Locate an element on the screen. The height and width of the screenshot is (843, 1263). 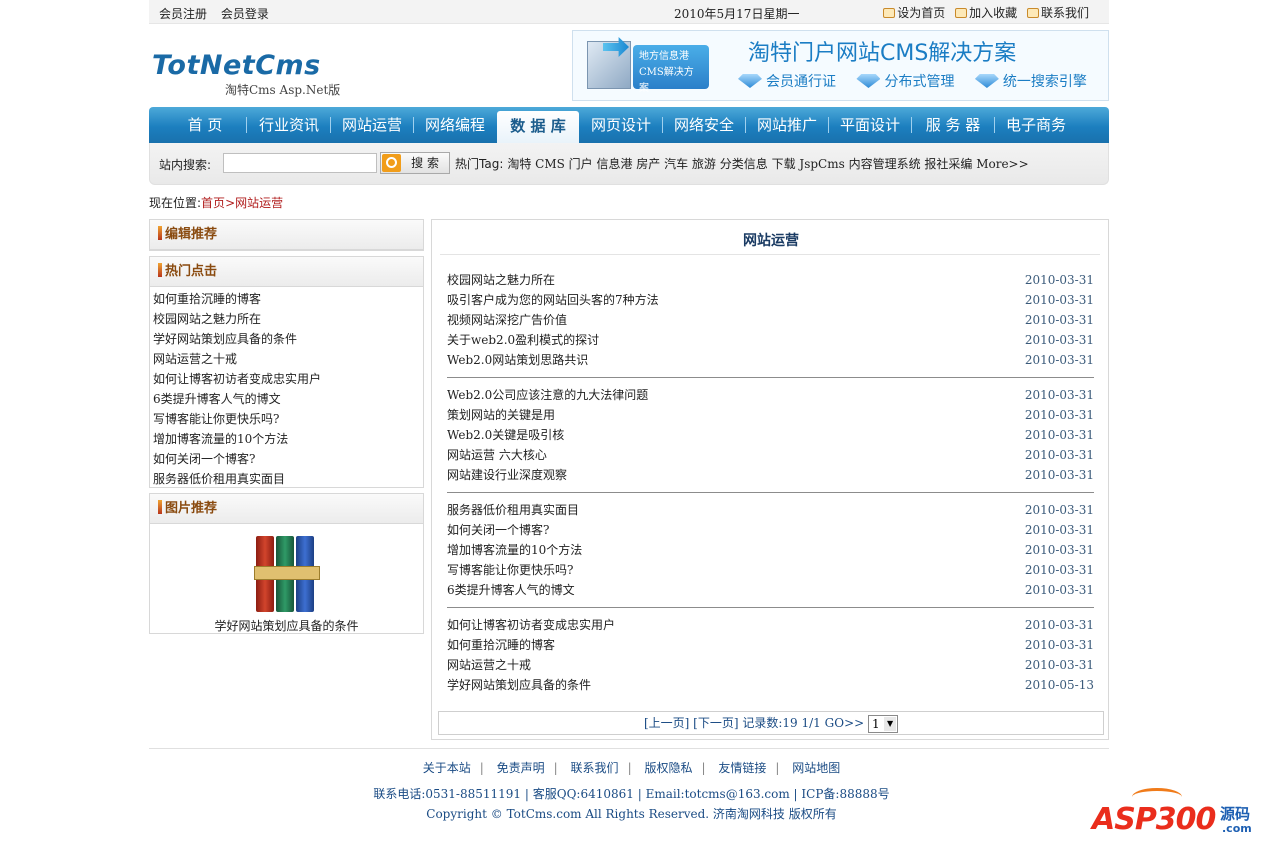
list-title: 网站运营 is located at coordinates (771, 241).